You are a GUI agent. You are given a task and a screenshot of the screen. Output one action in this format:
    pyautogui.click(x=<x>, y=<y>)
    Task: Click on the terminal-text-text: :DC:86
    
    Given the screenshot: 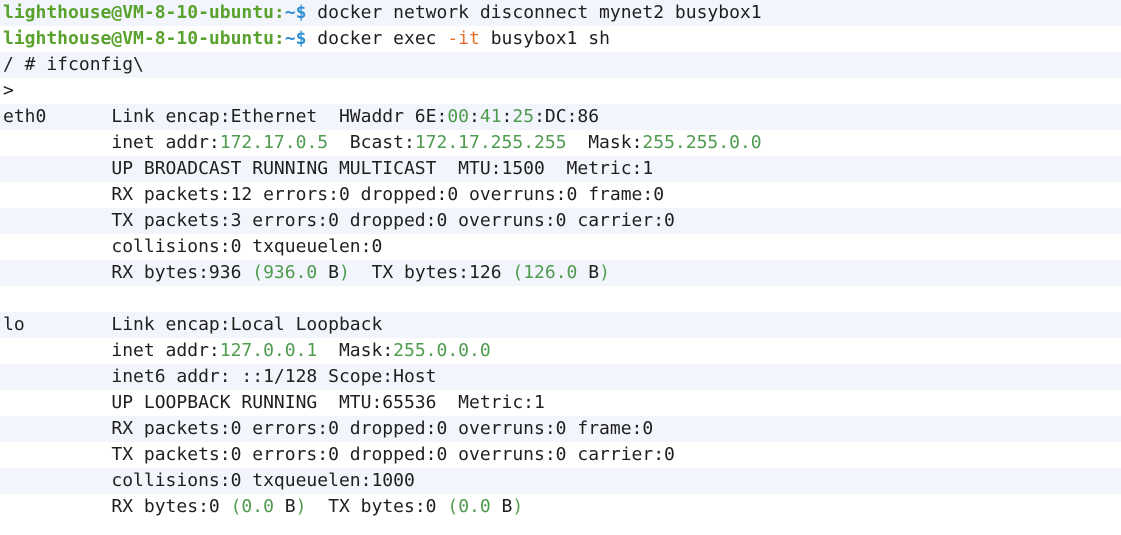 What is the action you would take?
    pyautogui.click(x=567, y=116)
    